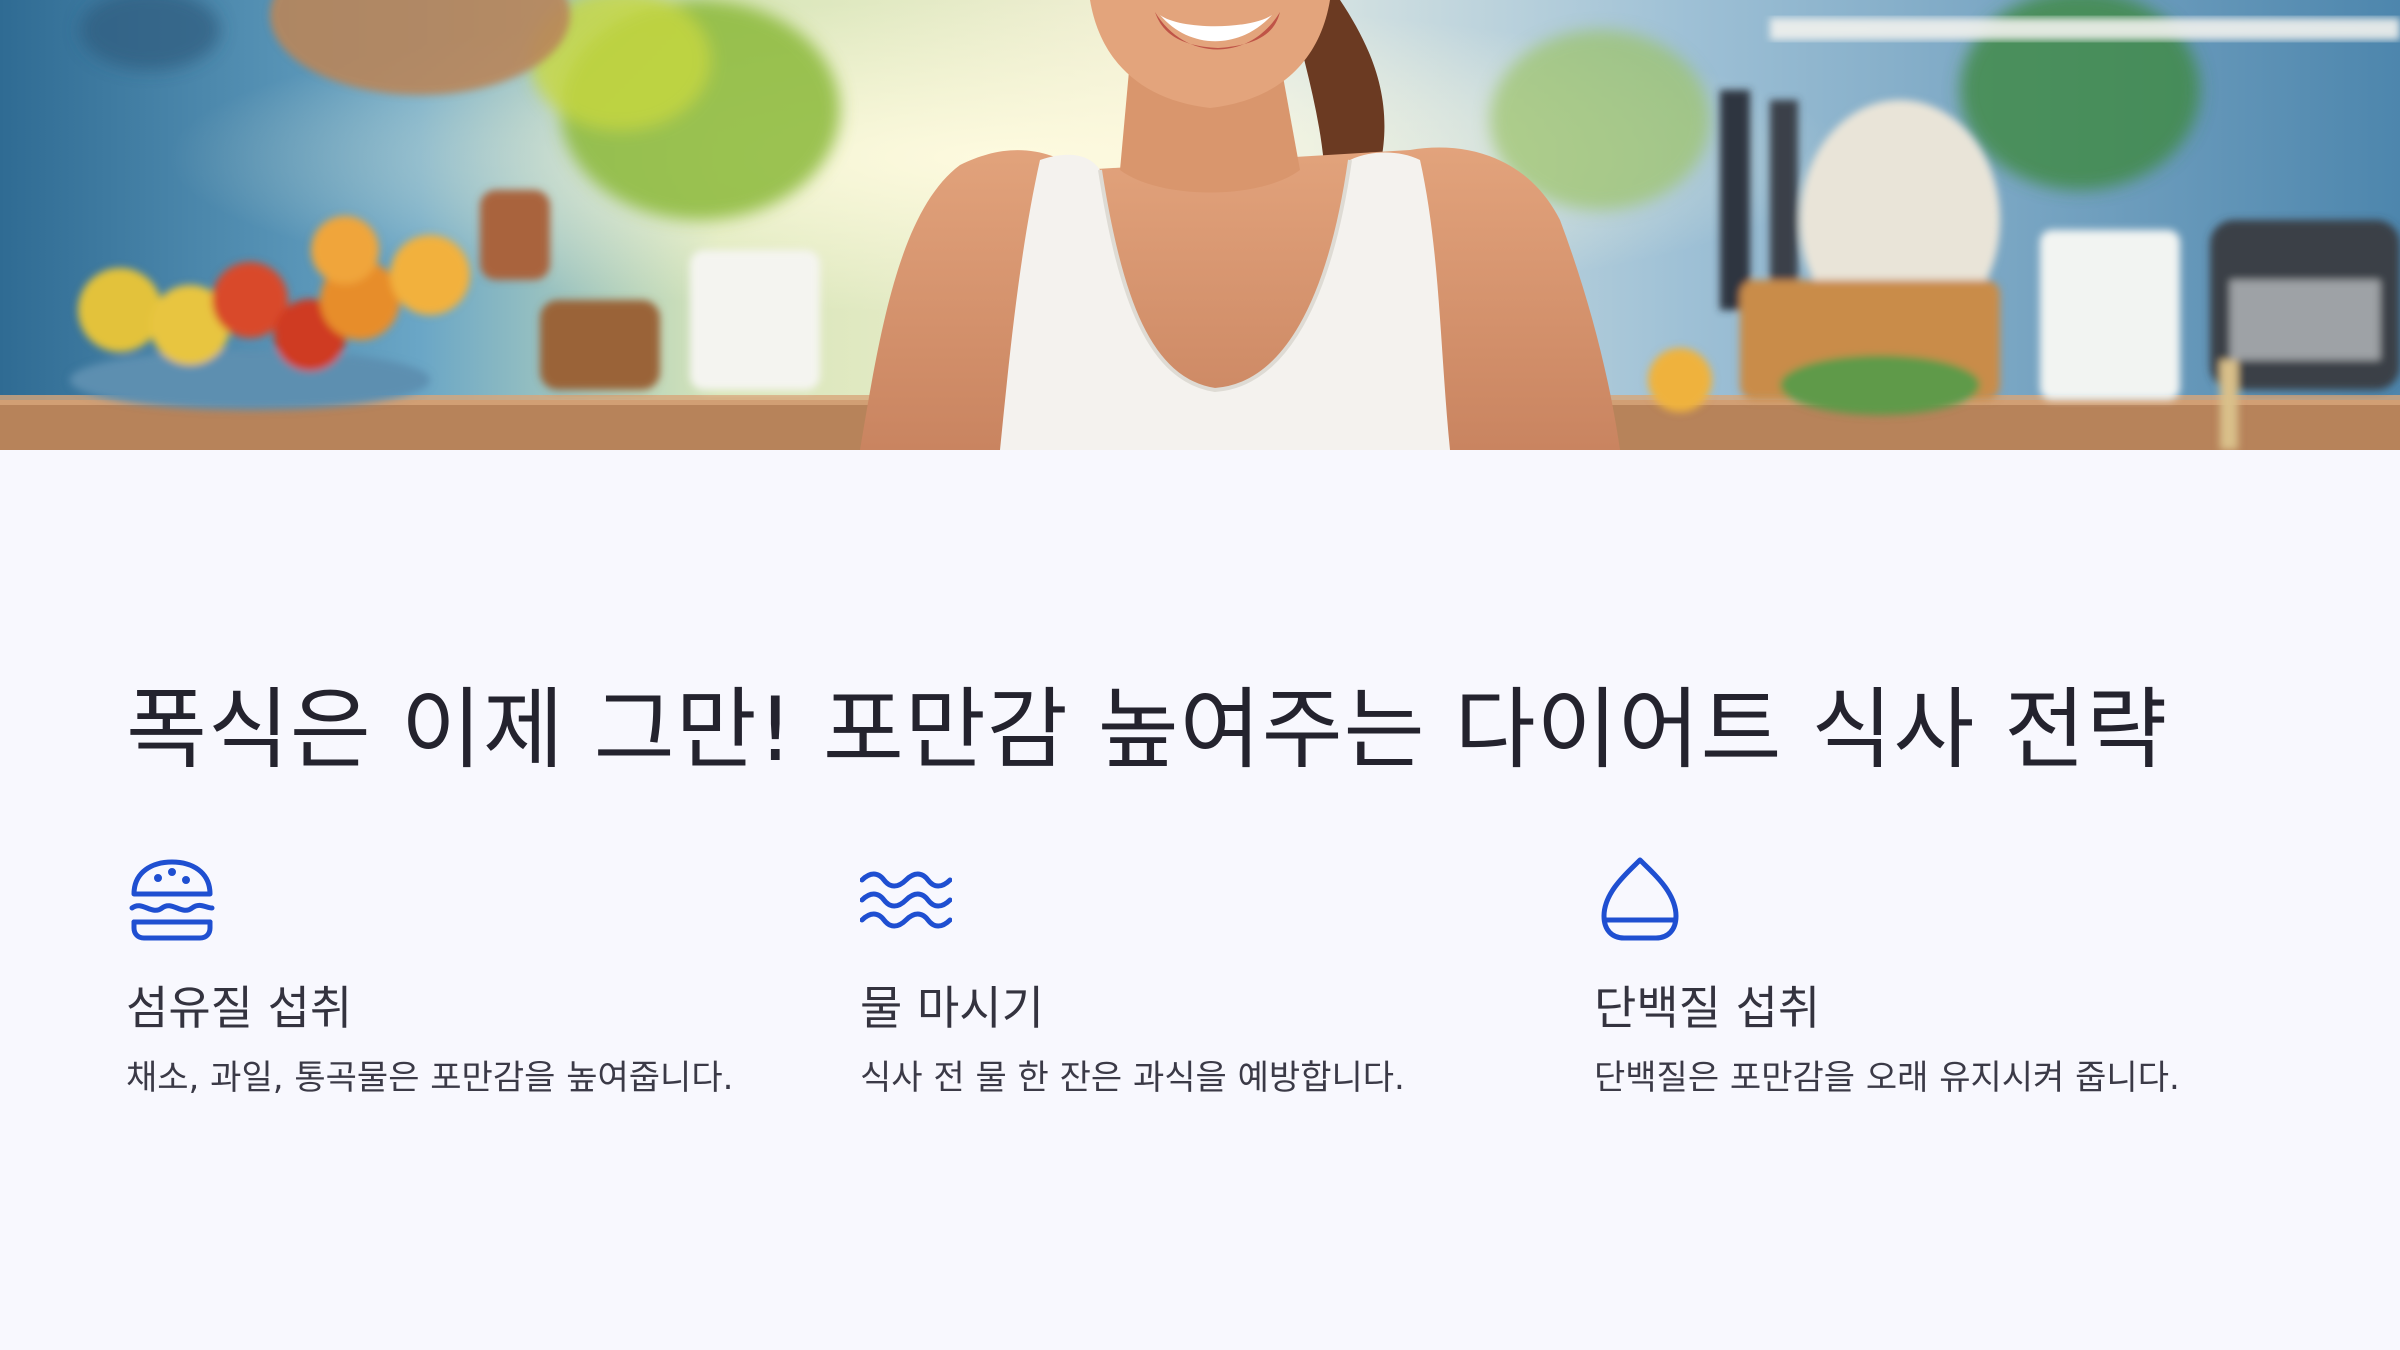  Describe the element at coordinates (172, 900) in the screenshot. I see `burger-icon` at that location.